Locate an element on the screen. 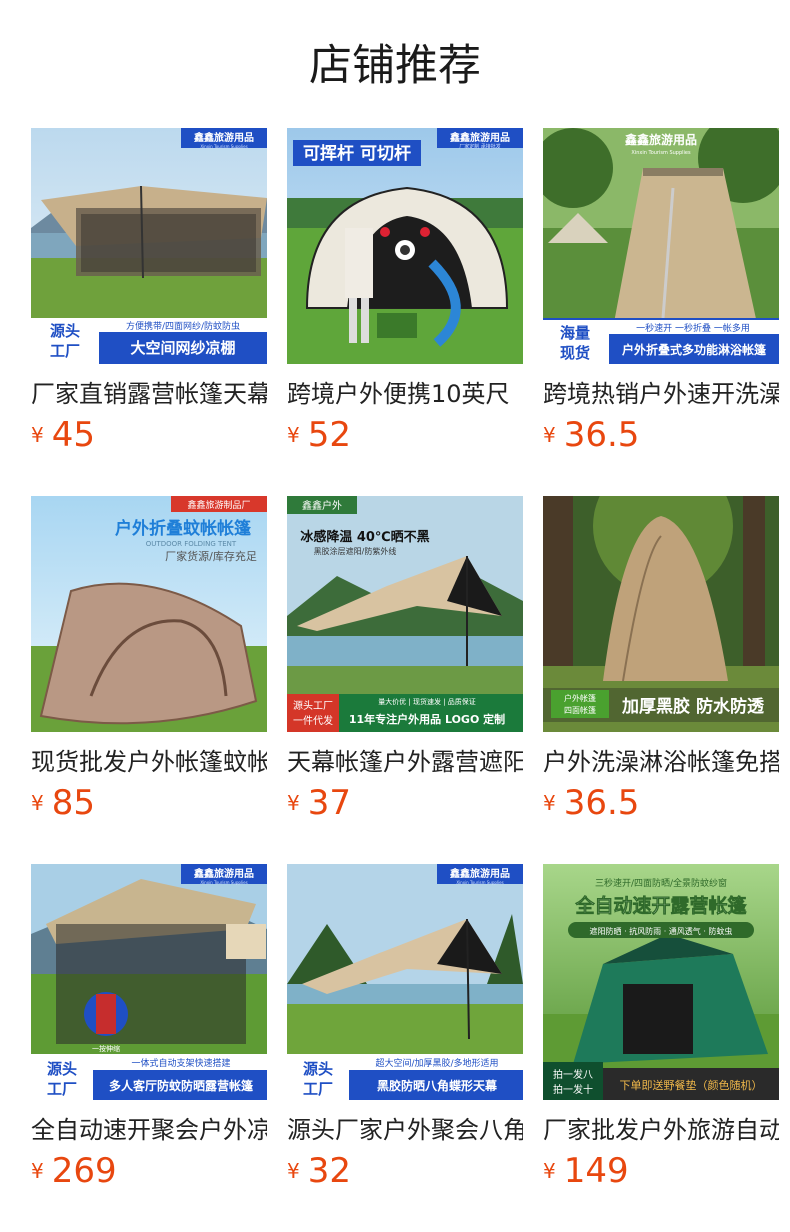 The width and height of the screenshot is (790, 1232). product-price: ¥32 is located at coordinates (319, 1173).